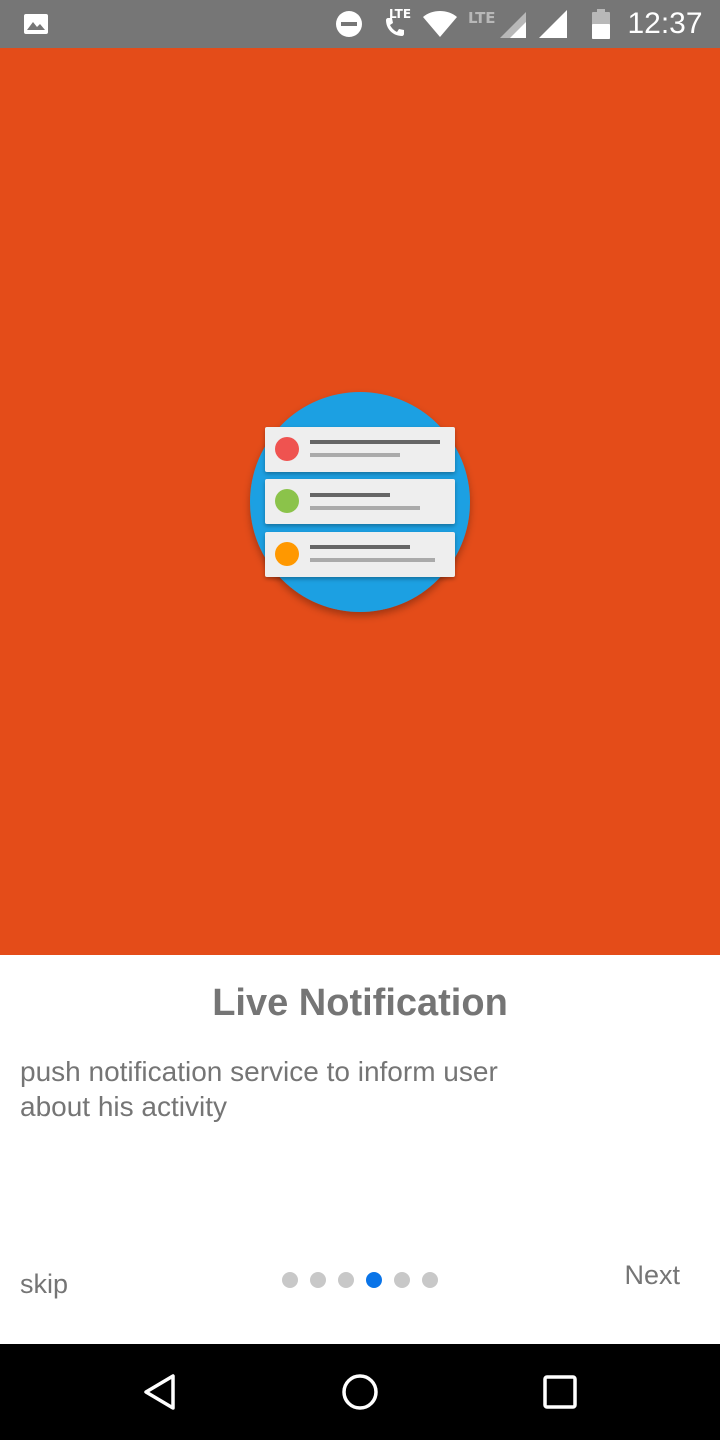 Image resolution: width=720 pixels, height=1440 pixels. I want to click on back-icon, so click(160, 1392).